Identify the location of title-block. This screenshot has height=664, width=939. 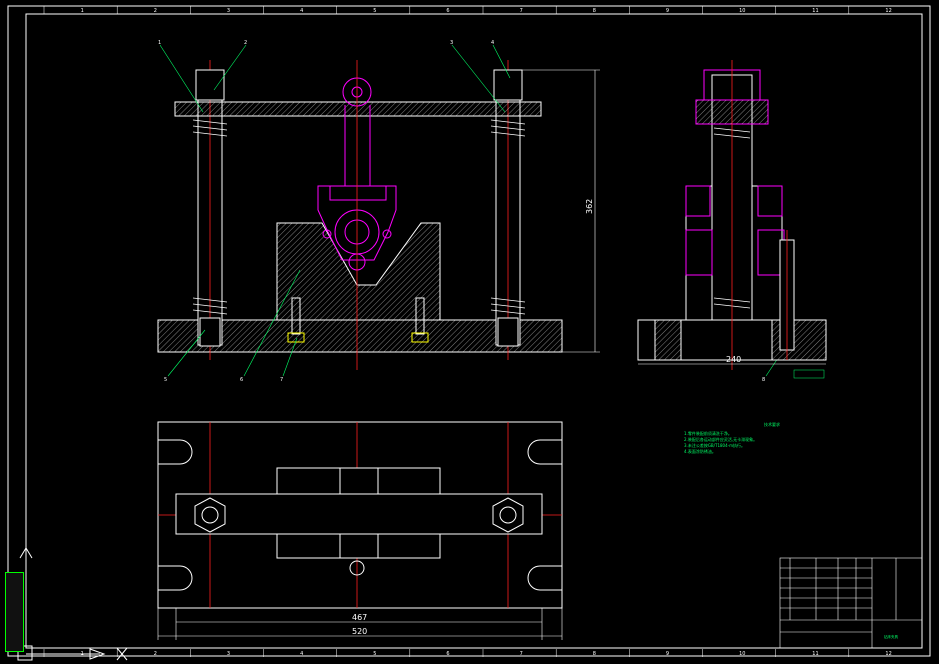
(851, 603).